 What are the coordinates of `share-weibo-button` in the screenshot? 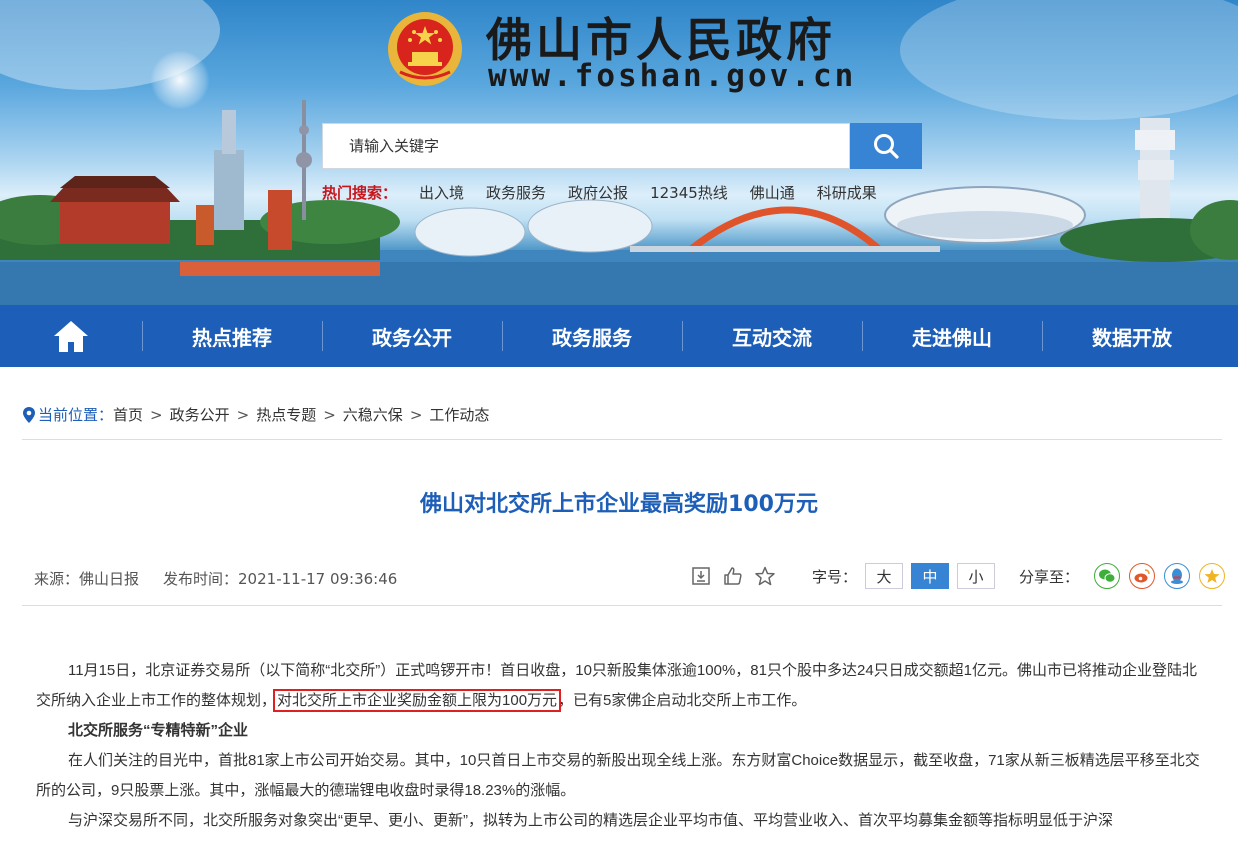 It's located at (1142, 576).